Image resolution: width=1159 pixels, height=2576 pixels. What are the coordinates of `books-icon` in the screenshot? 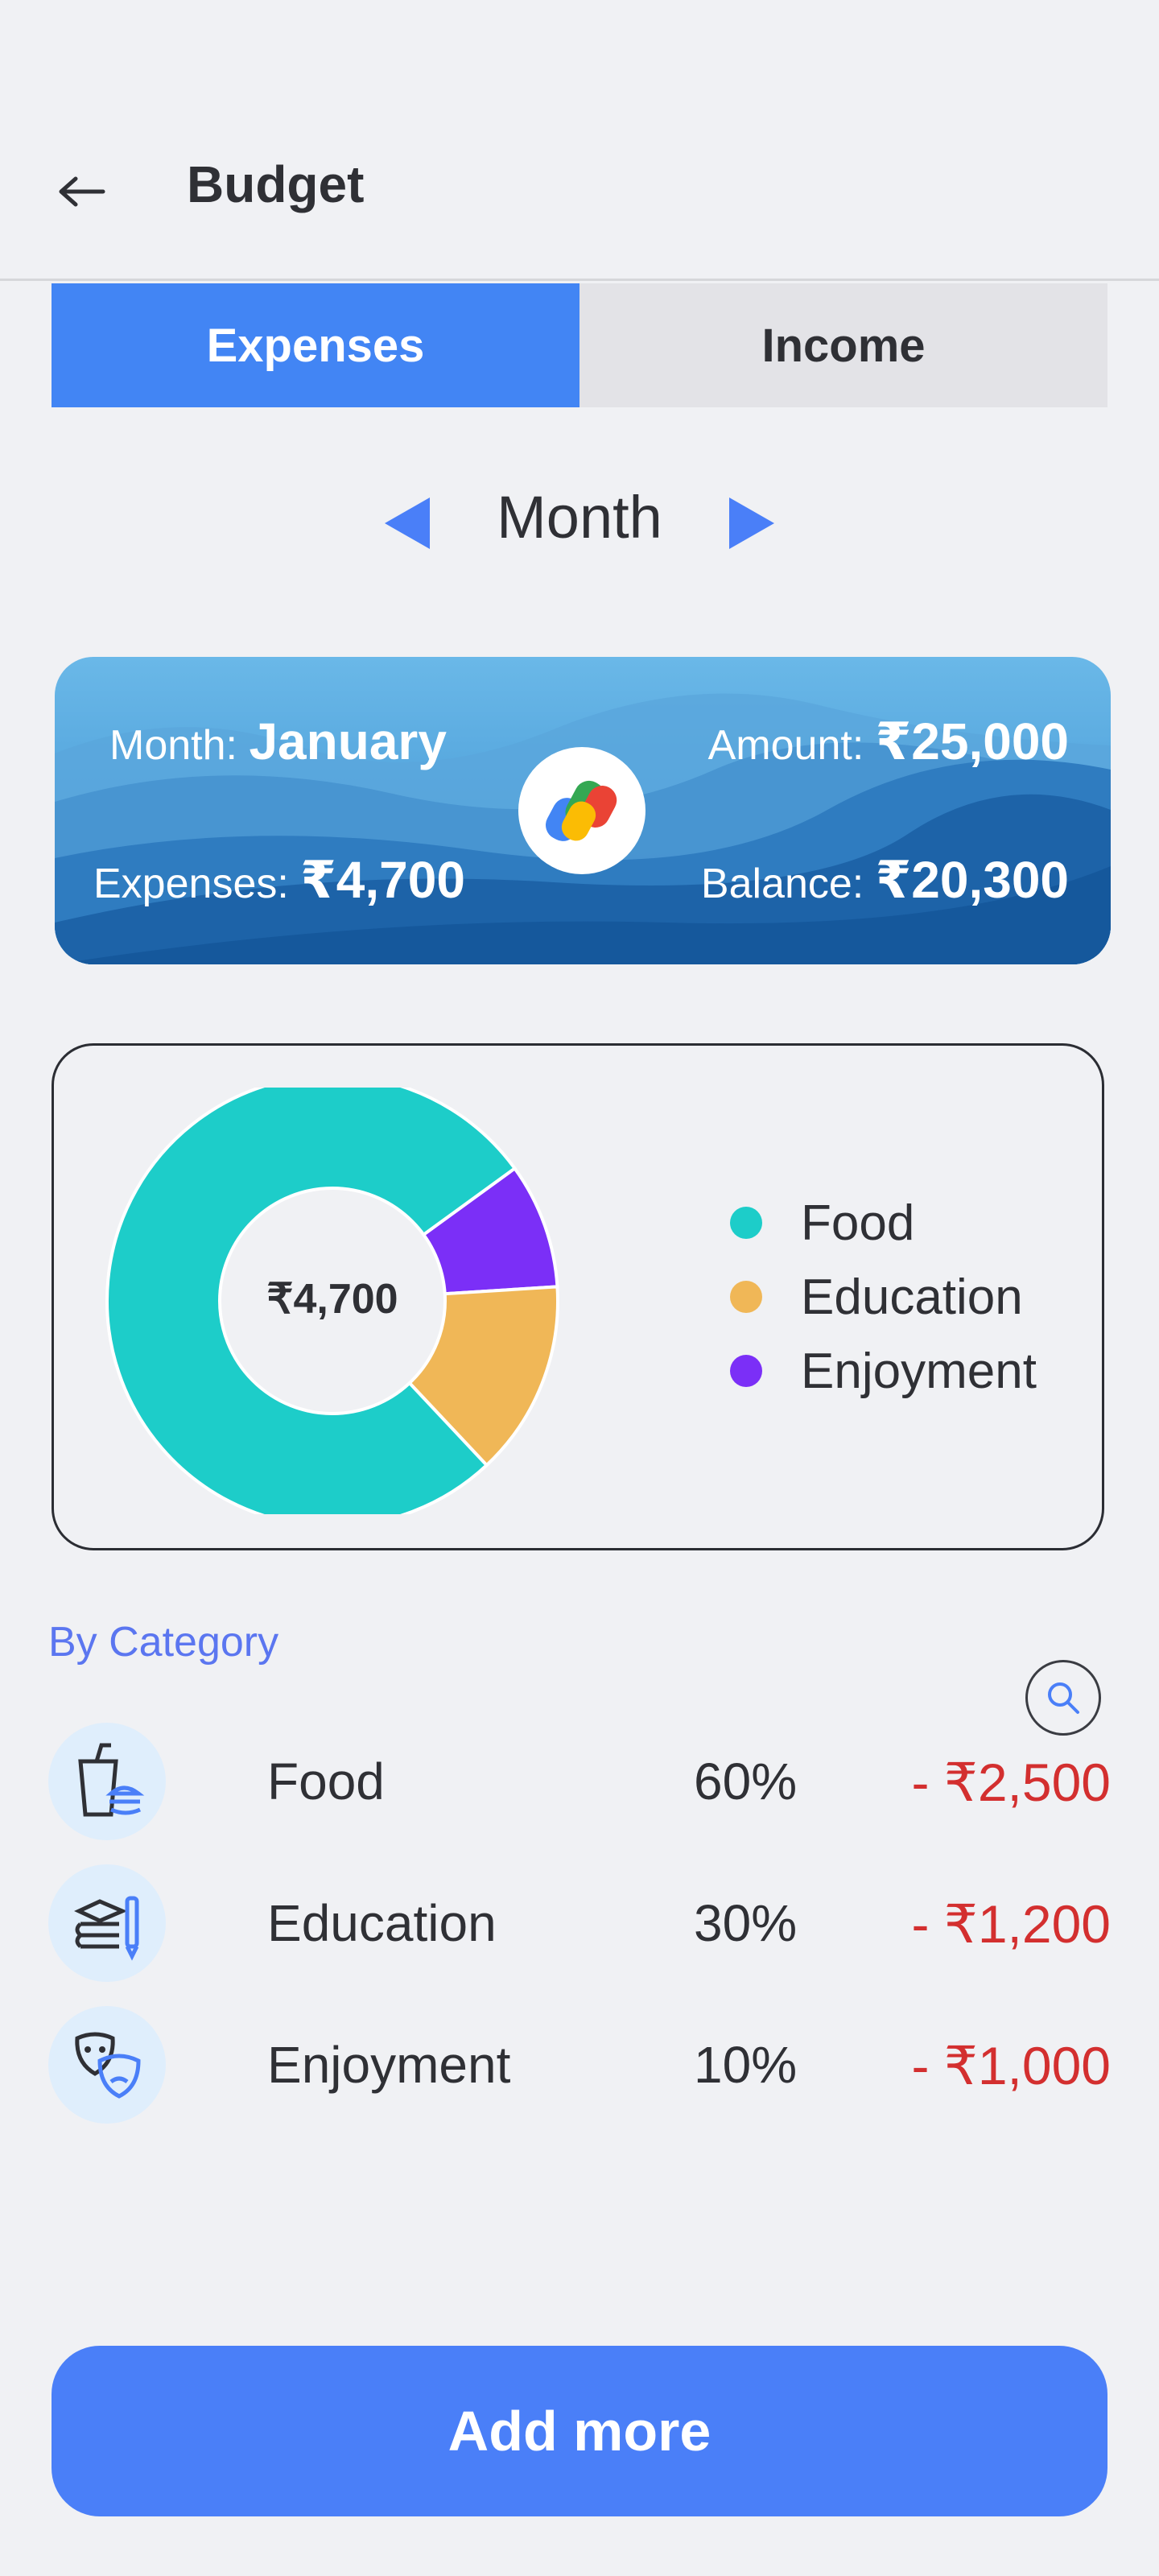 It's located at (107, 1923).